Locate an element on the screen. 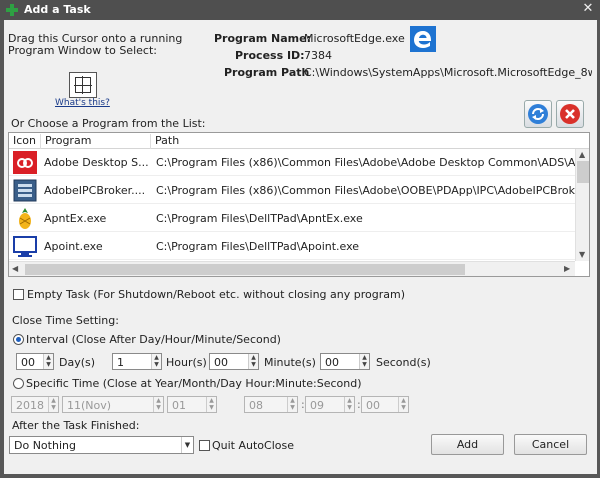  drag-instruction-line2: Program Window to Select: is located at coordinates (82, 50).